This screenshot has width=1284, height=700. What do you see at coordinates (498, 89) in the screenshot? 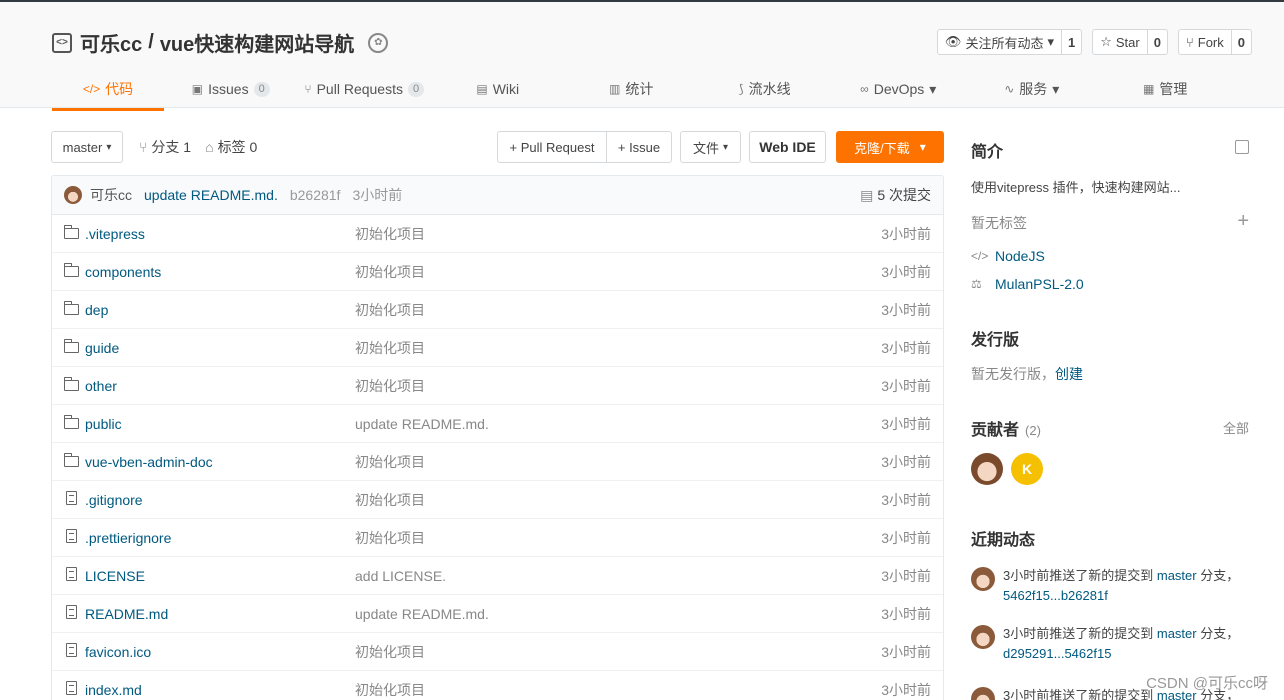
I see `tab-wiki: ▤ Wiki` at bounding box center [498, 89].